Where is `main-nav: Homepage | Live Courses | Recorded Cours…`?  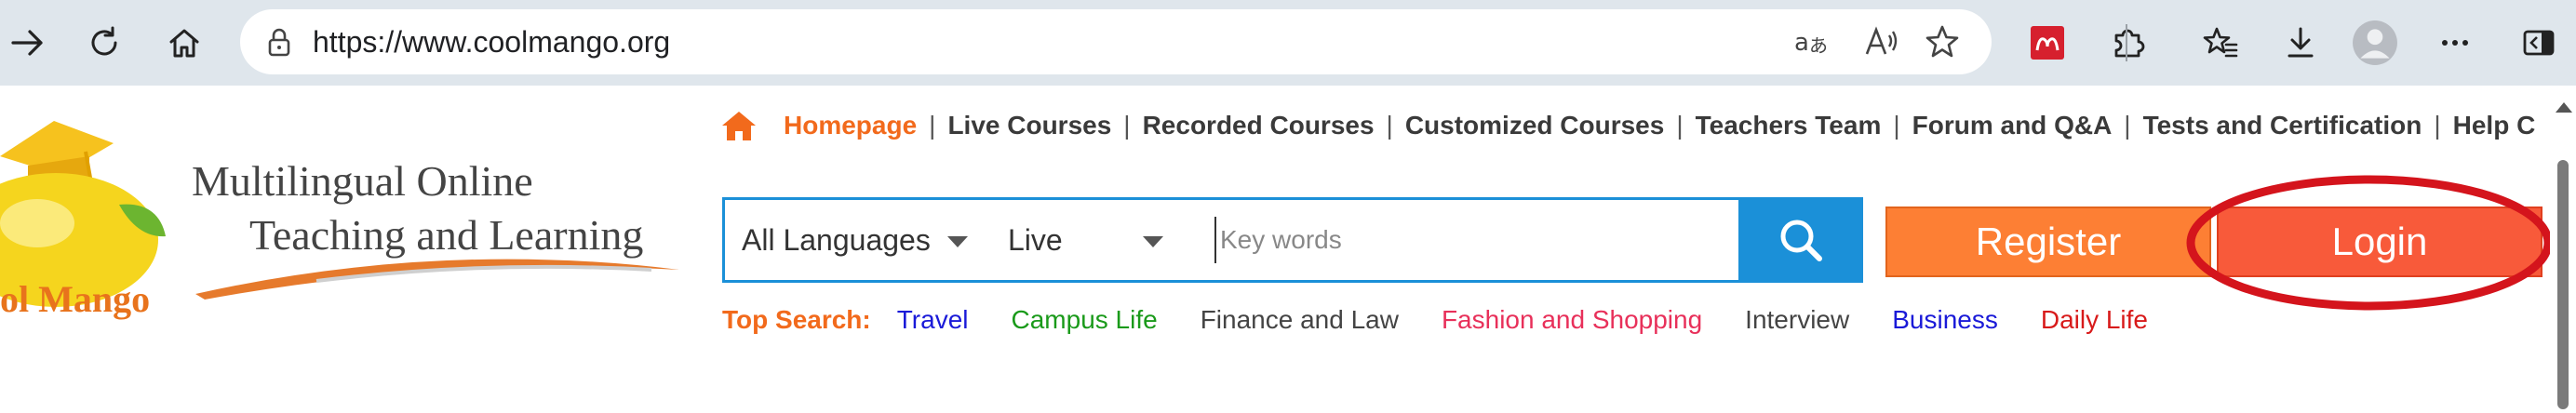 main-nav: Homepage | Live Courses | Recorded Cours… is located at coordinates (1627, 125).